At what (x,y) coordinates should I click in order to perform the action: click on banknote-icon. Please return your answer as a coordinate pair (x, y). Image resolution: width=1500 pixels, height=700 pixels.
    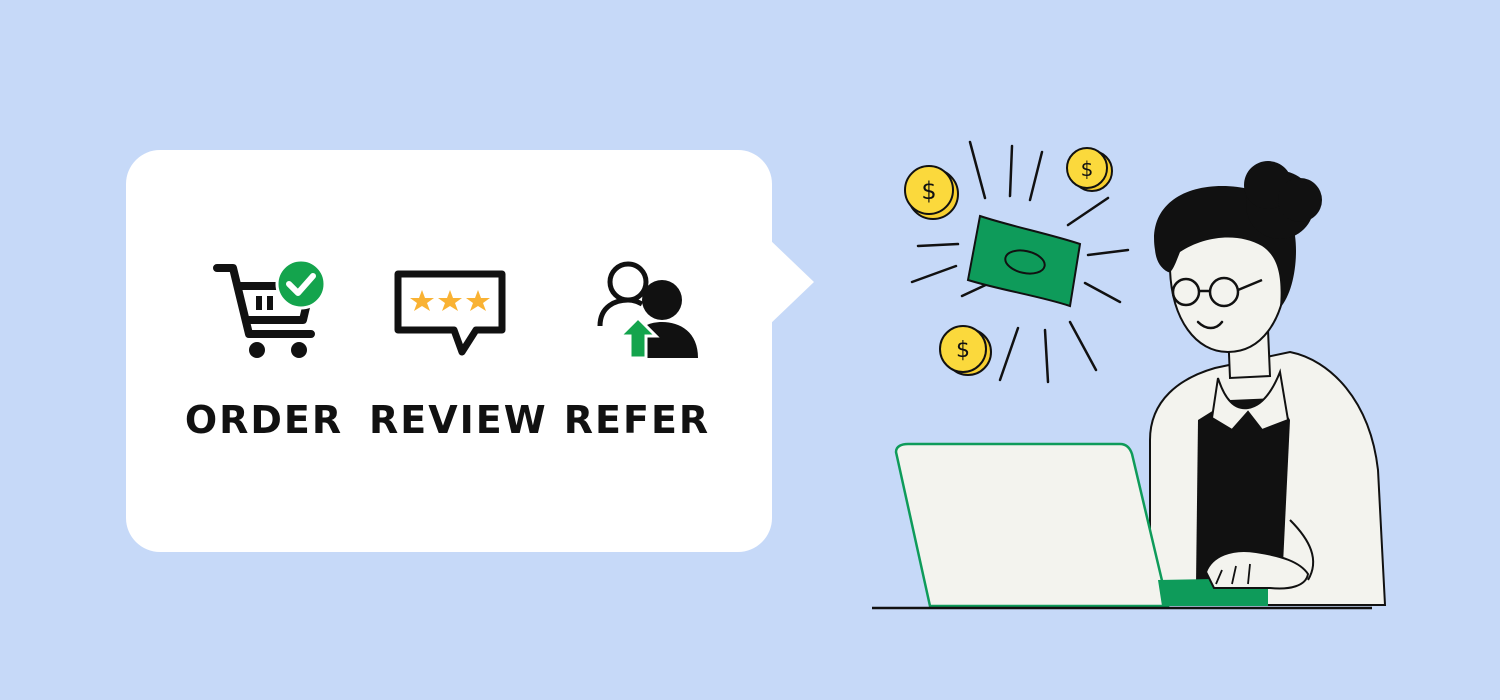
    Looking at the image, I should click on (1024, 261).